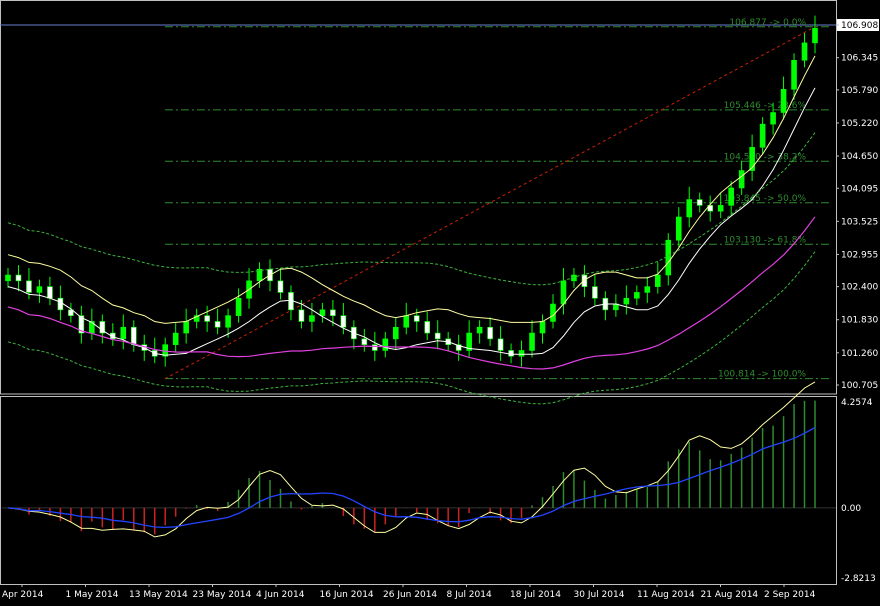 The width and height of the screenshot is (880, 606). I want to click on date-axis-label: 11 Aug 2014, so click(666, 595).